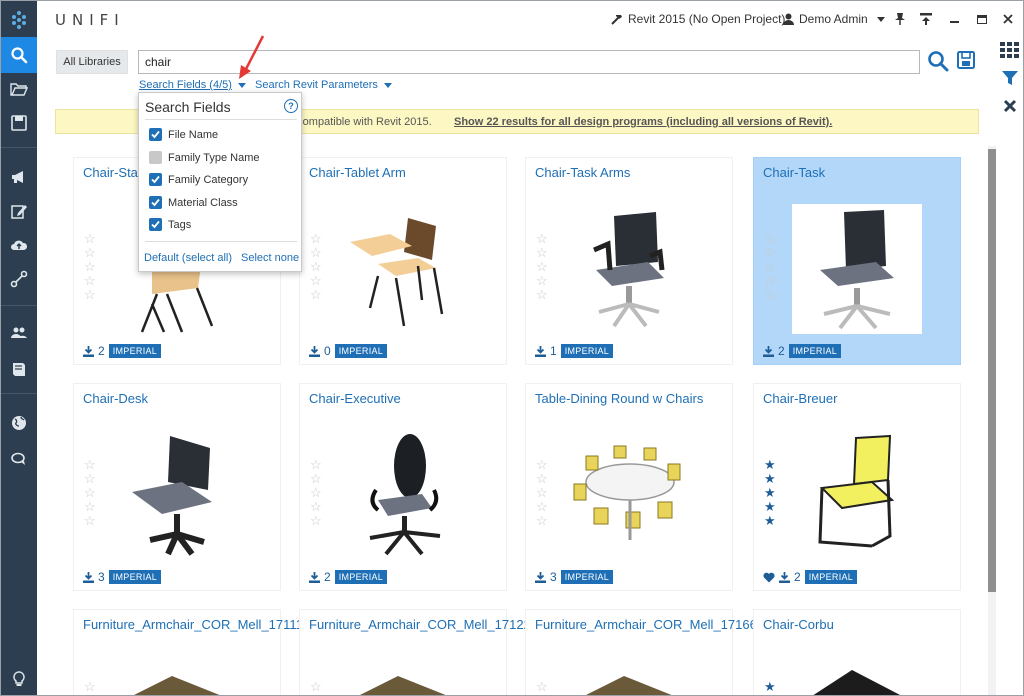 This screenshot has width=1024, height=696. What do you see at coordinates (1010, 50) in the screenshot?
I see `grid-view-button` at bounding box center [1010, 50].